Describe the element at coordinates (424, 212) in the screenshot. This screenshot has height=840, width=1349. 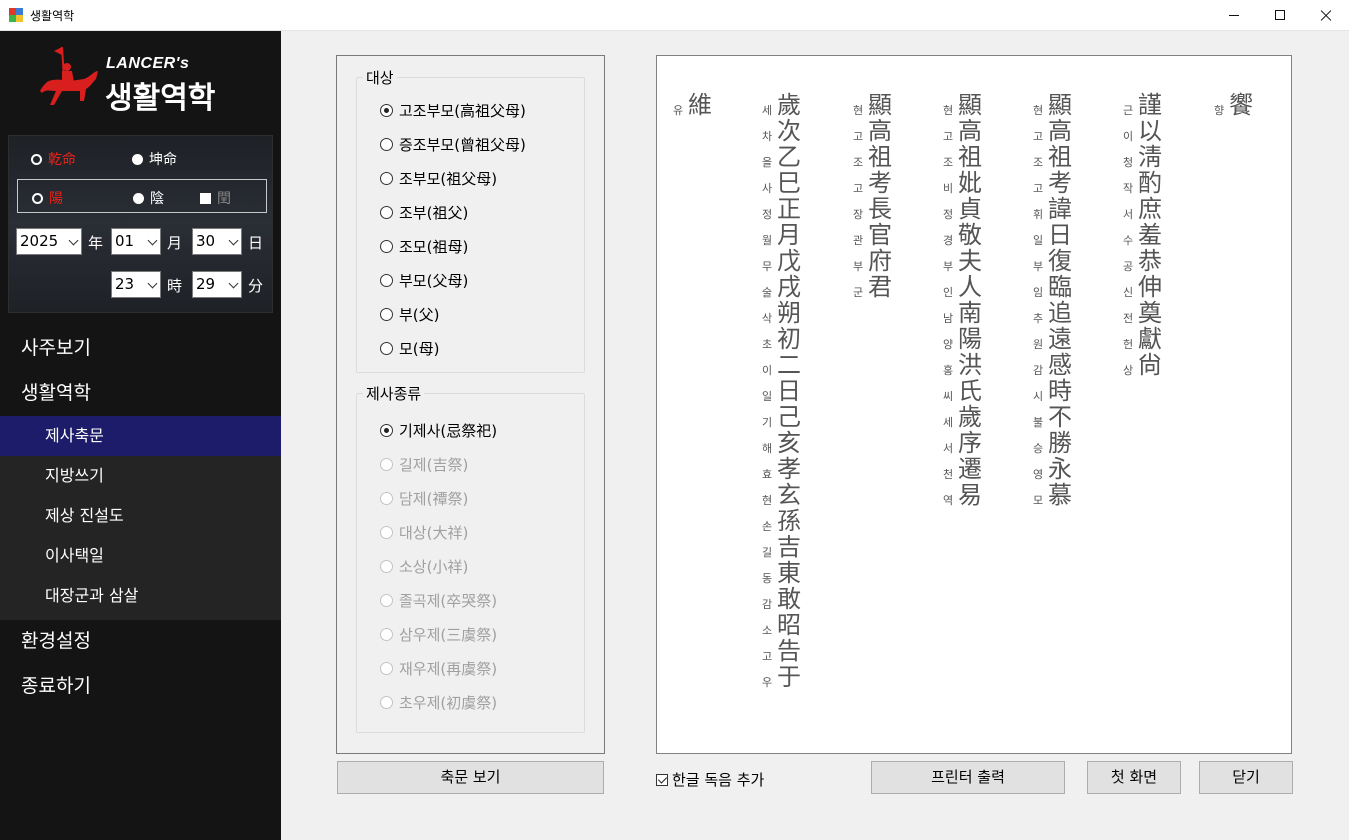
I see `target-option: 조부(祖父)` at that location.